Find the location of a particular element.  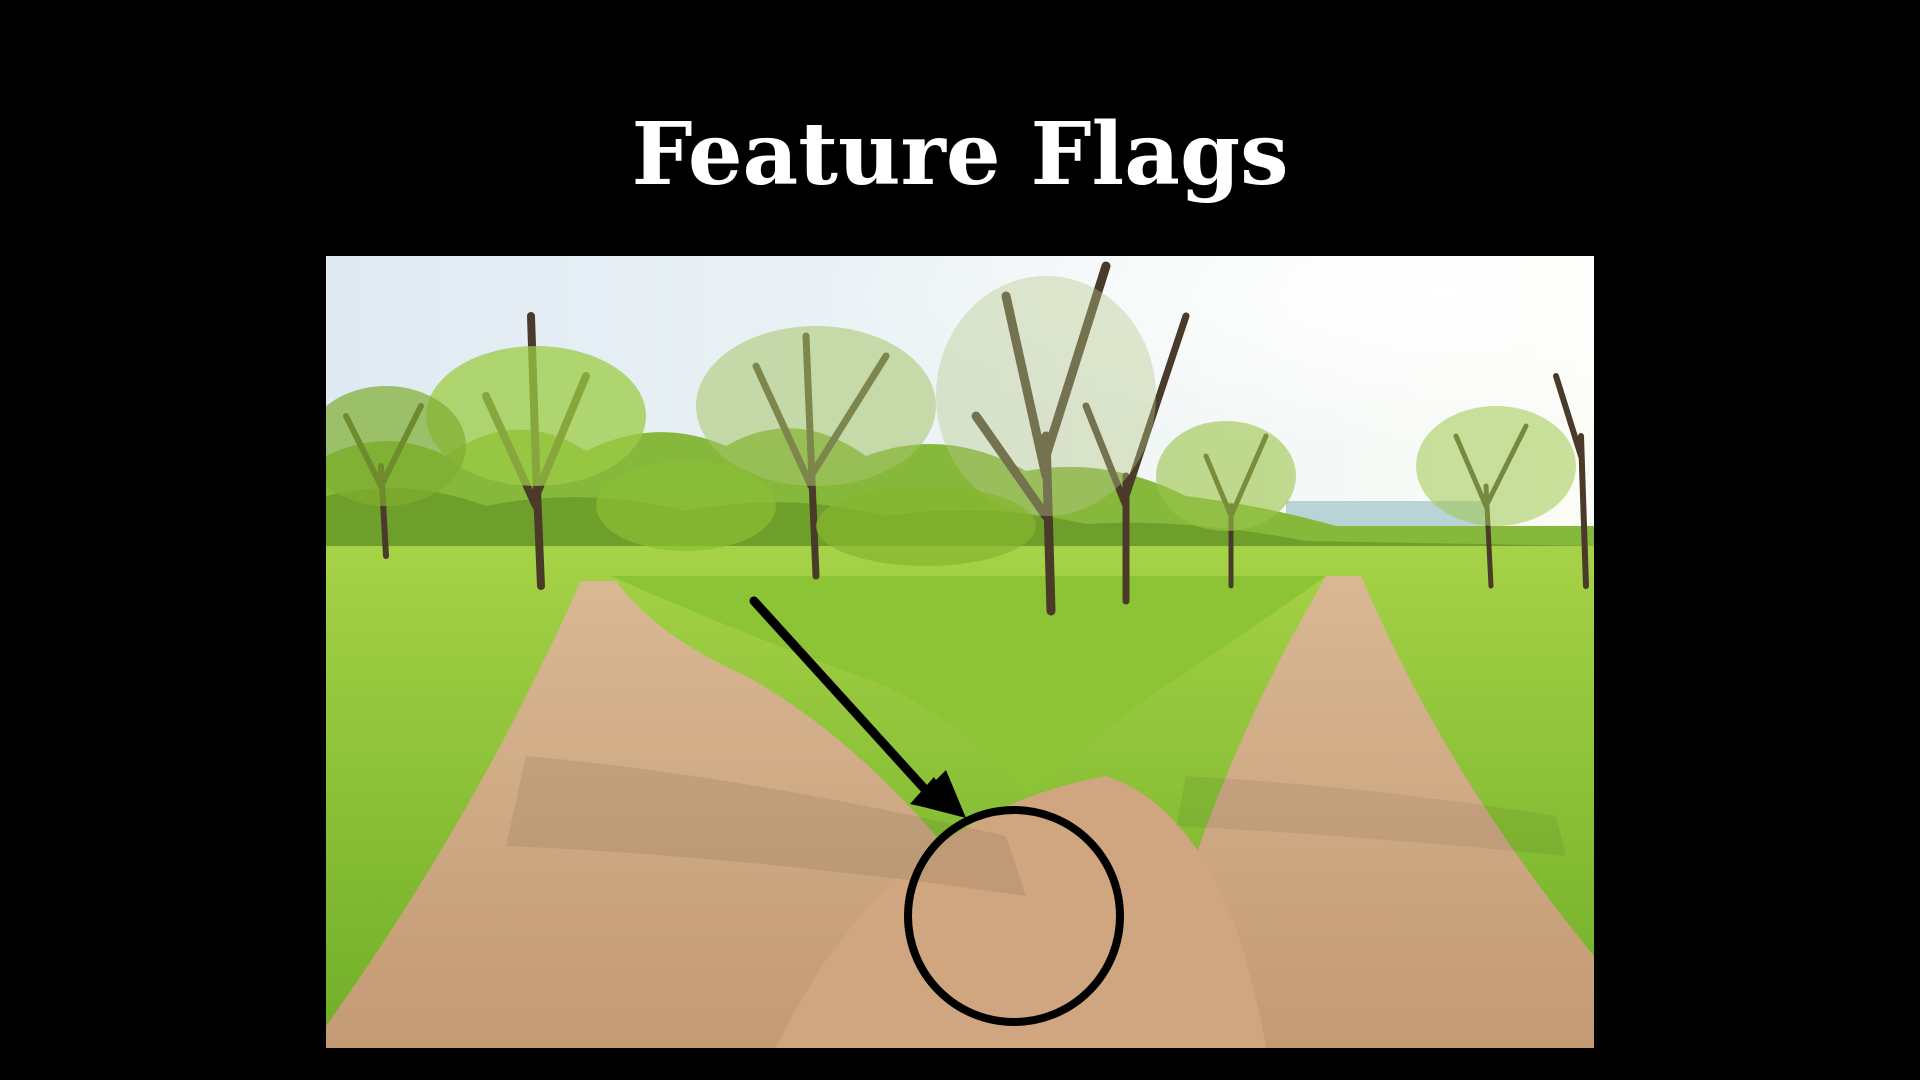

slide-title: Feature Flags is located at coordinates (960, 154).